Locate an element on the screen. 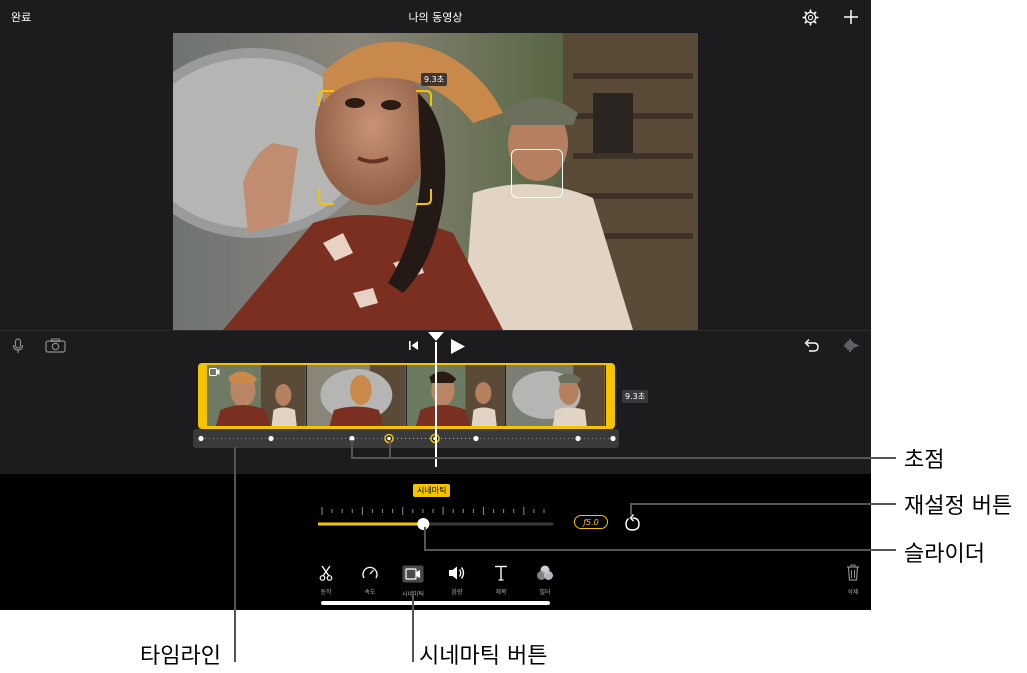 The image size is (1027, 673). tool-volume-button: 음량 is located at coordinates (457, 580).